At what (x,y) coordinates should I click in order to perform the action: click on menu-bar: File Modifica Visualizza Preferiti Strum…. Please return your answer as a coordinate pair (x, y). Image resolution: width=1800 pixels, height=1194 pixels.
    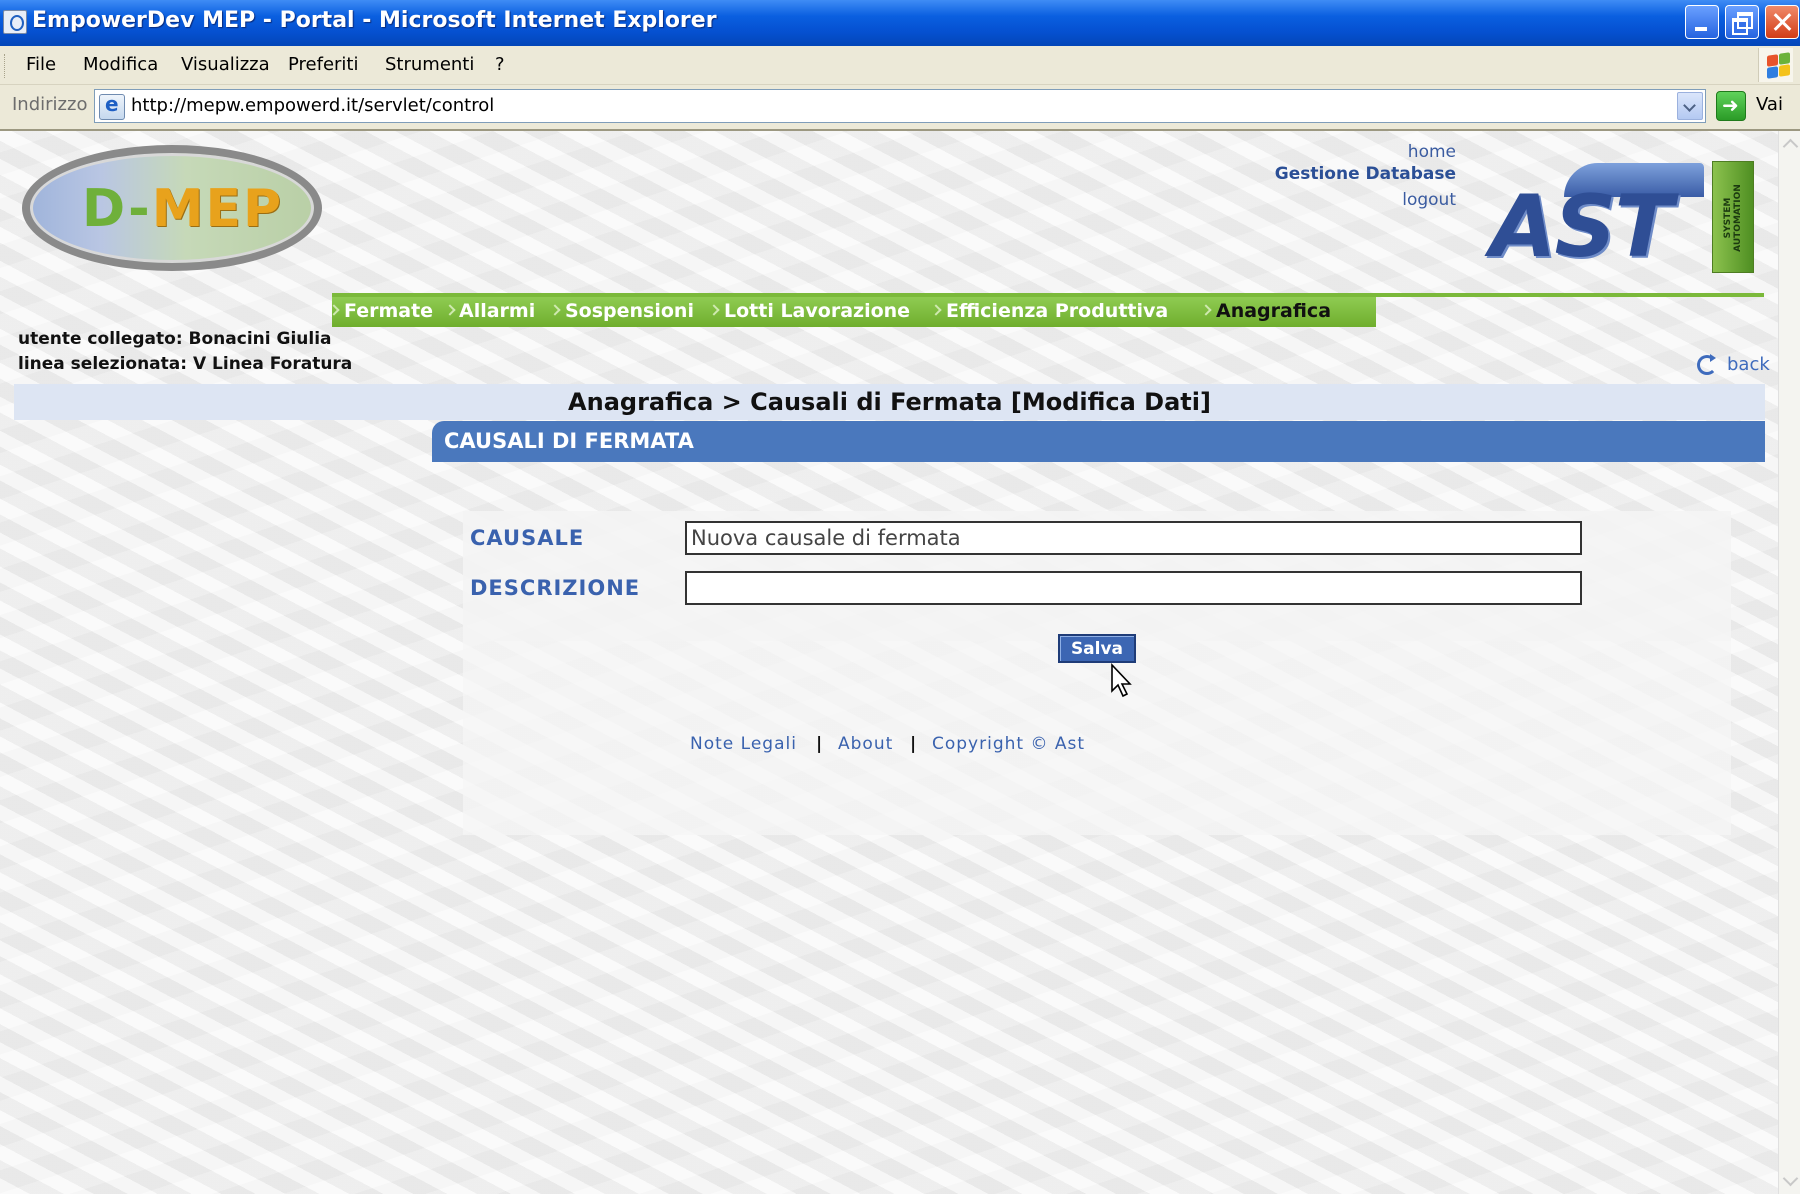
    Looking at the image, I should click on (900, 65).